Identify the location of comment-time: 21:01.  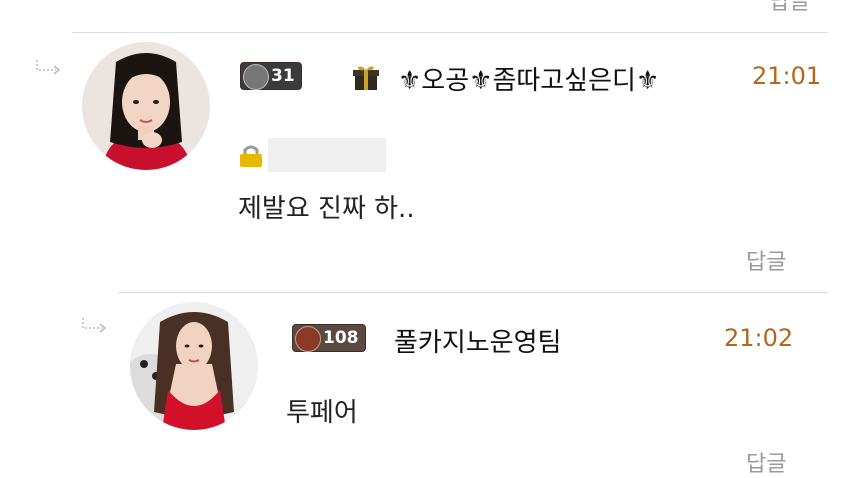
(787, 76).